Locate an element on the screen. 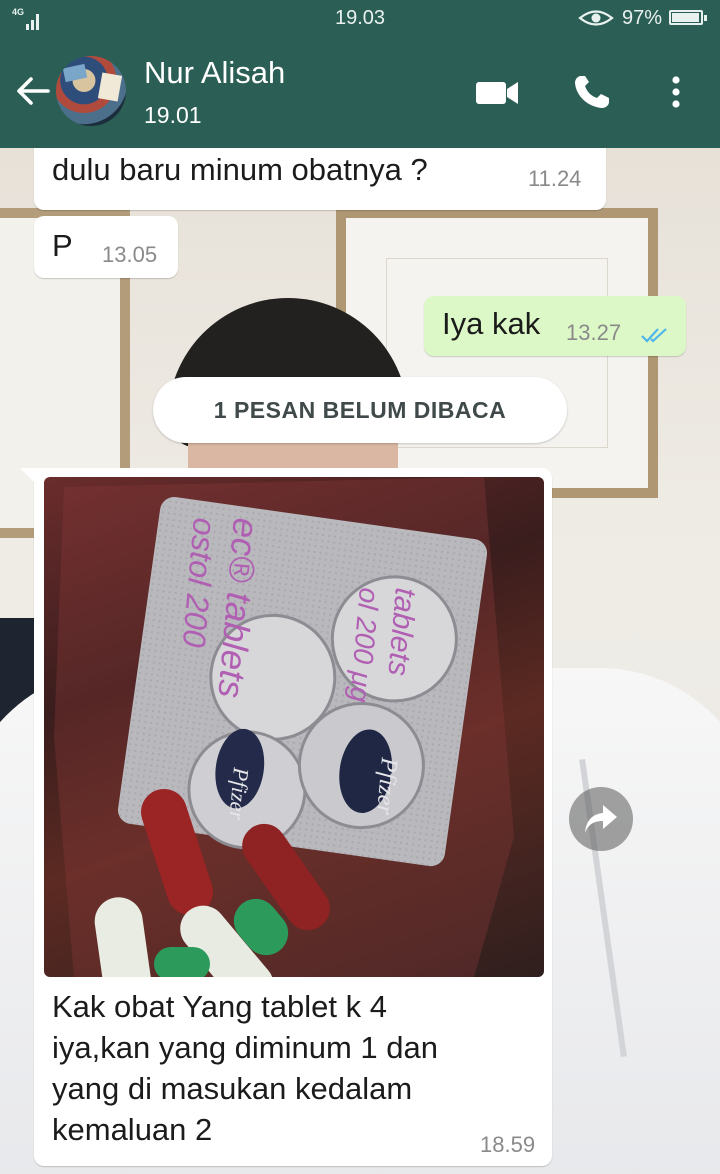  contact-name: Nur Alisah is located at coordinates (214, 73).